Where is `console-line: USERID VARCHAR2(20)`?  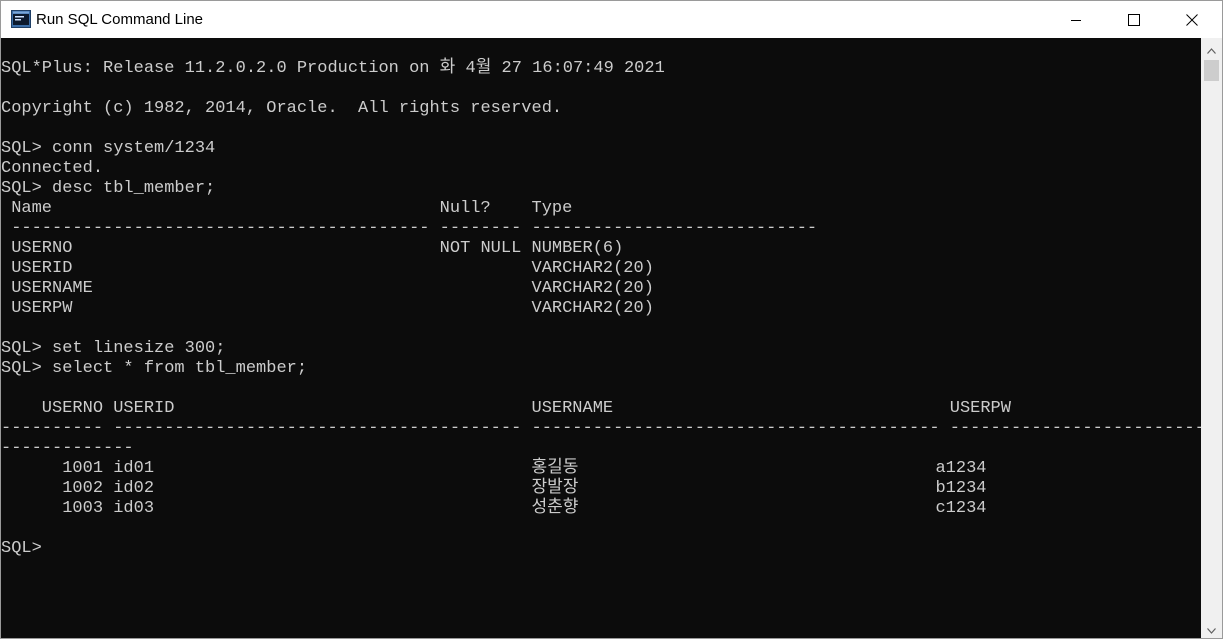 console-line: USERID VARCHAR2(20) is located at coordinates (327, 268).